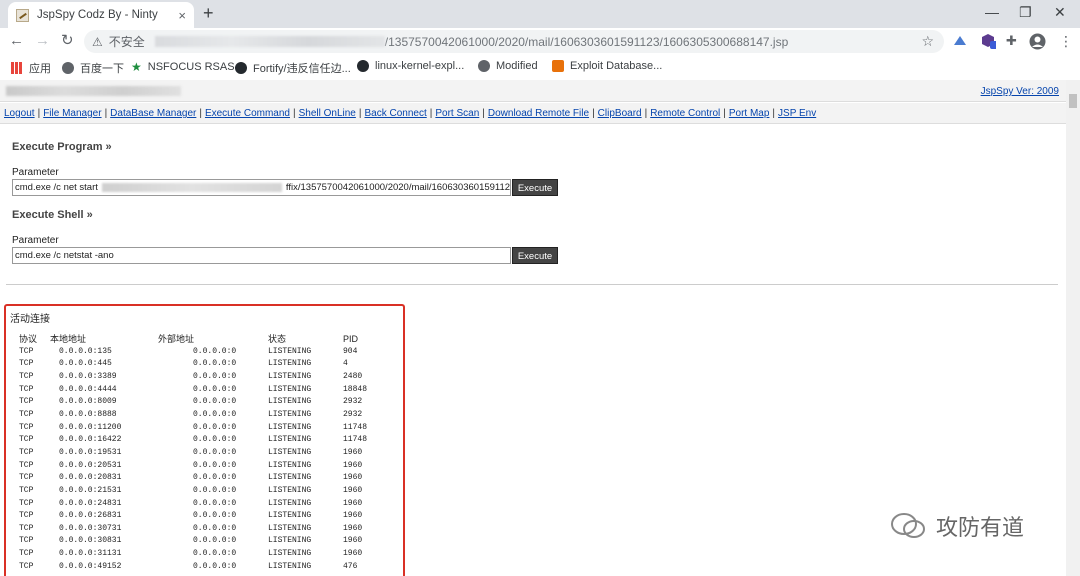 This screenshot has width=1080, height=576. I want to click on bookmark-baidu: 百度一下, so click(93, 68).